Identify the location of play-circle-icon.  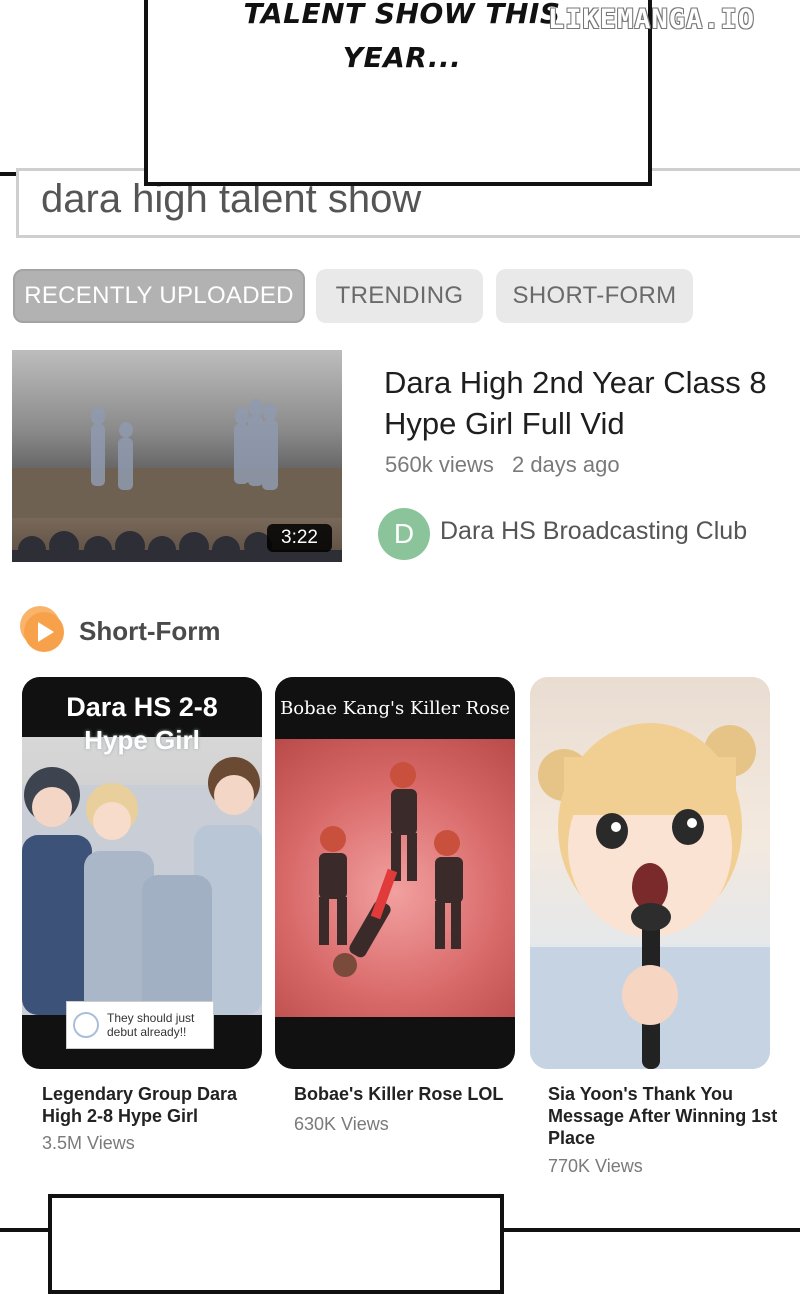
(42, 629).